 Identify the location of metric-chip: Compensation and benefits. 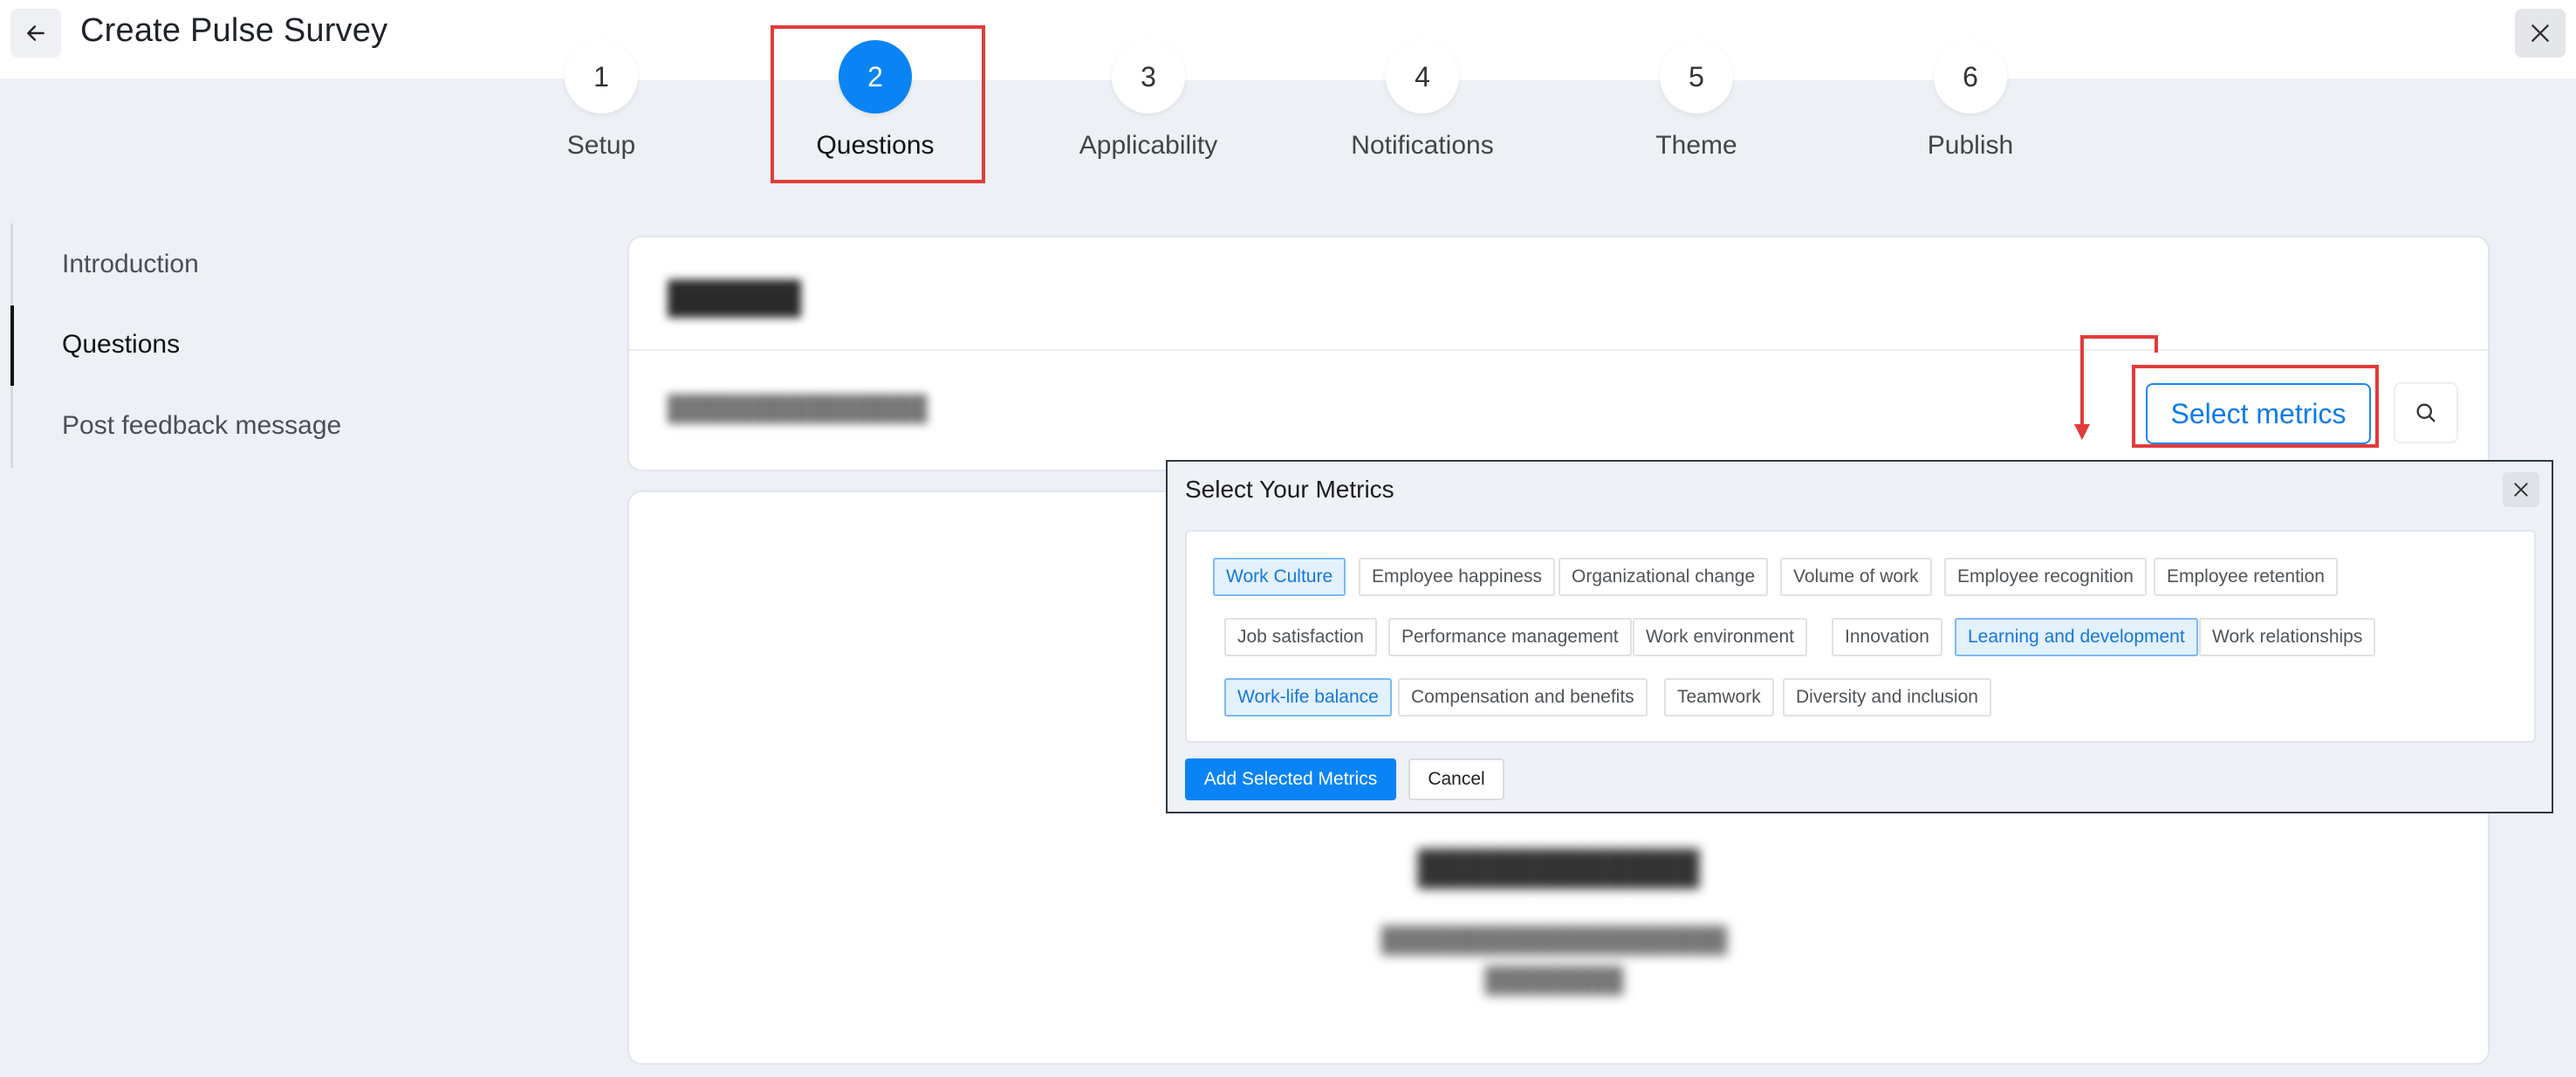
(1523, 697).